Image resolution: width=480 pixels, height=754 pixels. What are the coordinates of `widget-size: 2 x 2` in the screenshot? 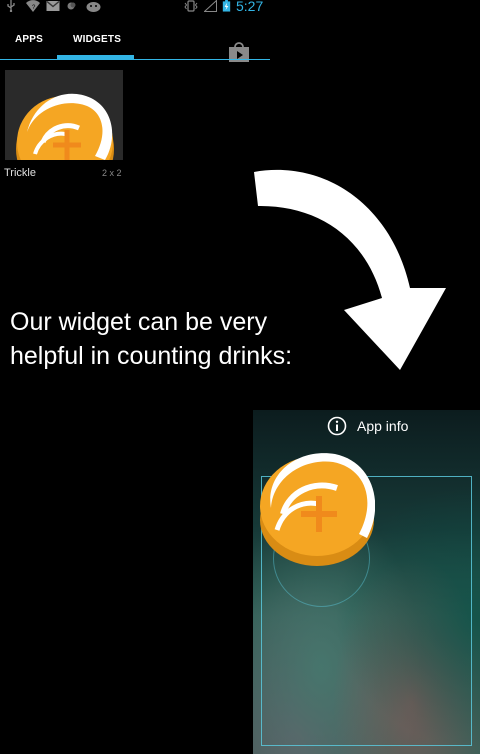 It's located at (112, 173).